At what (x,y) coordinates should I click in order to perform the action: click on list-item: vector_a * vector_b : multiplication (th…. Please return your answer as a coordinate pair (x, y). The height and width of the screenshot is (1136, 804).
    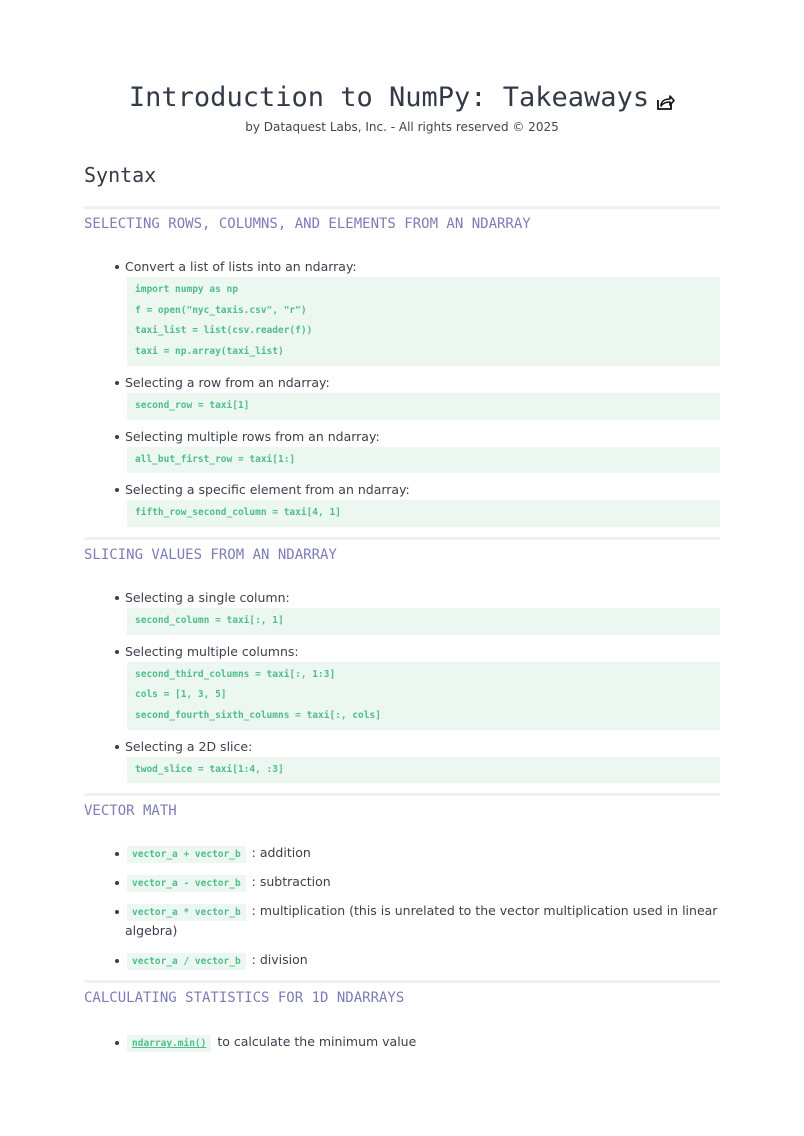
    Looking at the image, I should click on (417, 921).